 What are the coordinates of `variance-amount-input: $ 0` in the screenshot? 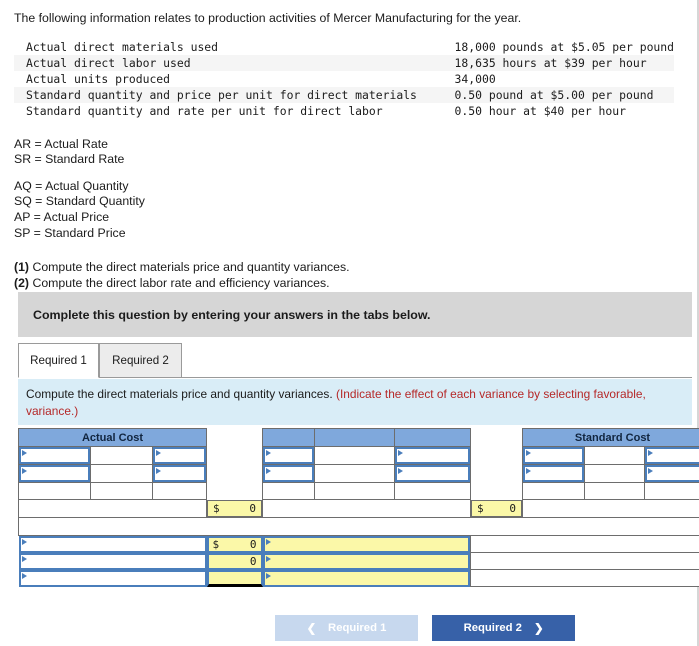 It's located at (234, 544).